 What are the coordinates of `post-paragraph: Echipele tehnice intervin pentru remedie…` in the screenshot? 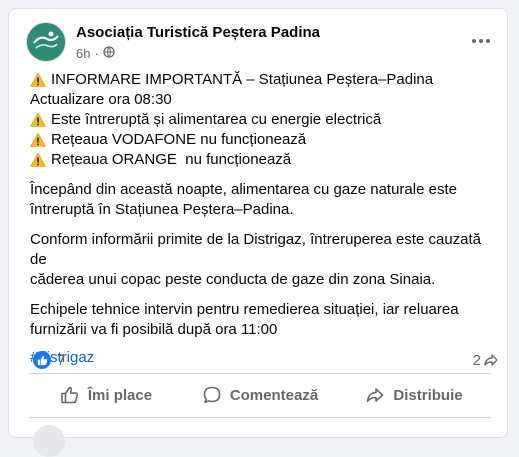 It's located at (265, 320).